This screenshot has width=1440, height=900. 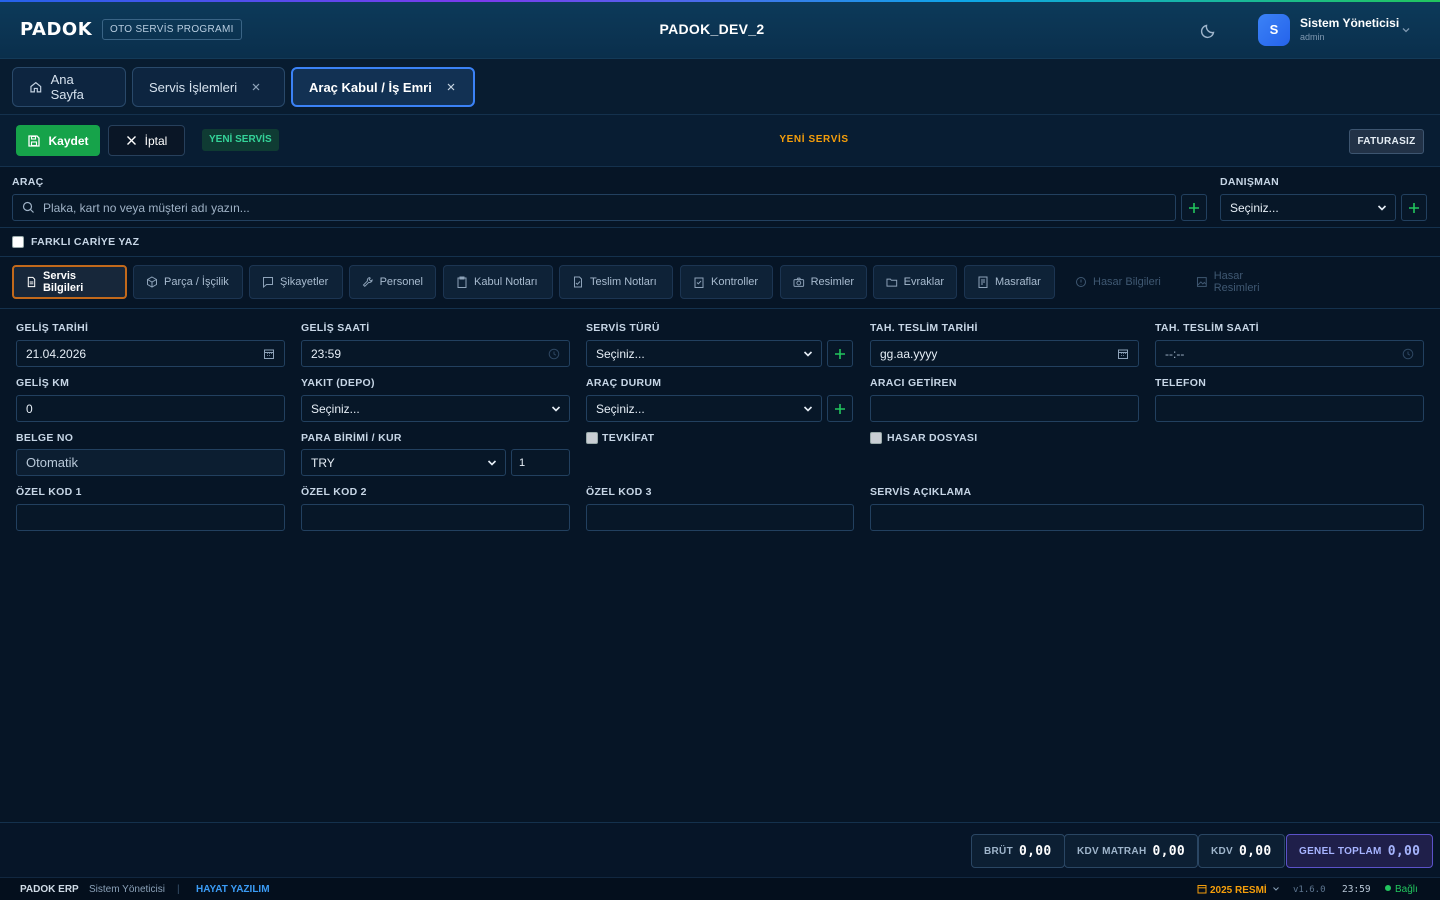 I want to click on add-vehicle-button, so click(x=1194, y=207).